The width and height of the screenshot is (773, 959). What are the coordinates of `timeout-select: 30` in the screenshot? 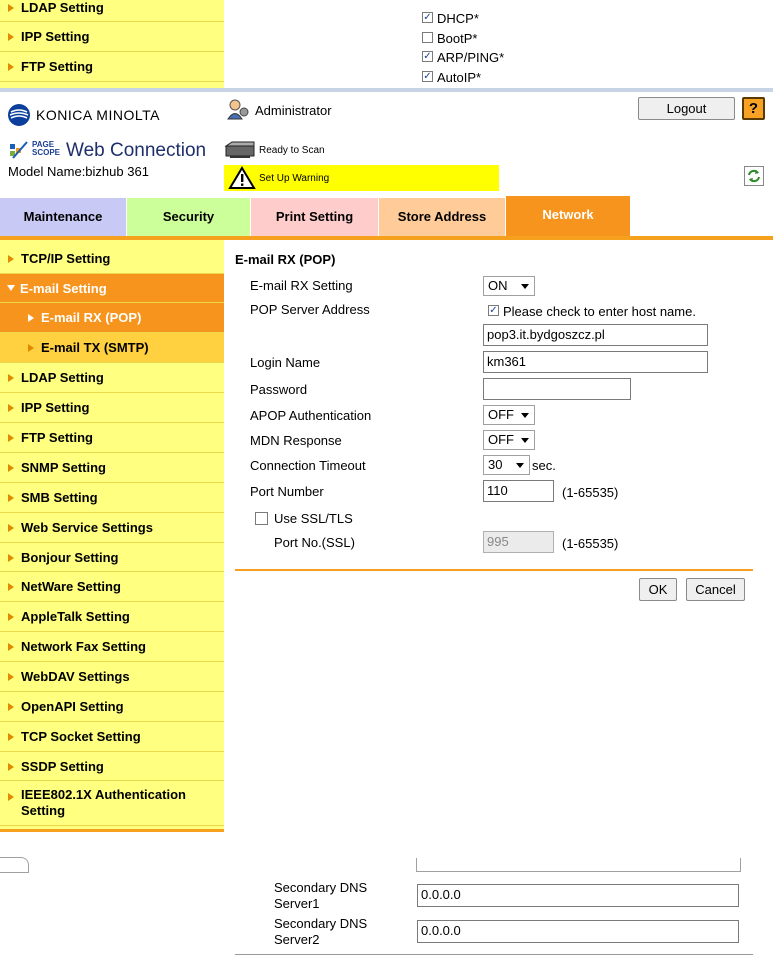 It's located at (506, 465).